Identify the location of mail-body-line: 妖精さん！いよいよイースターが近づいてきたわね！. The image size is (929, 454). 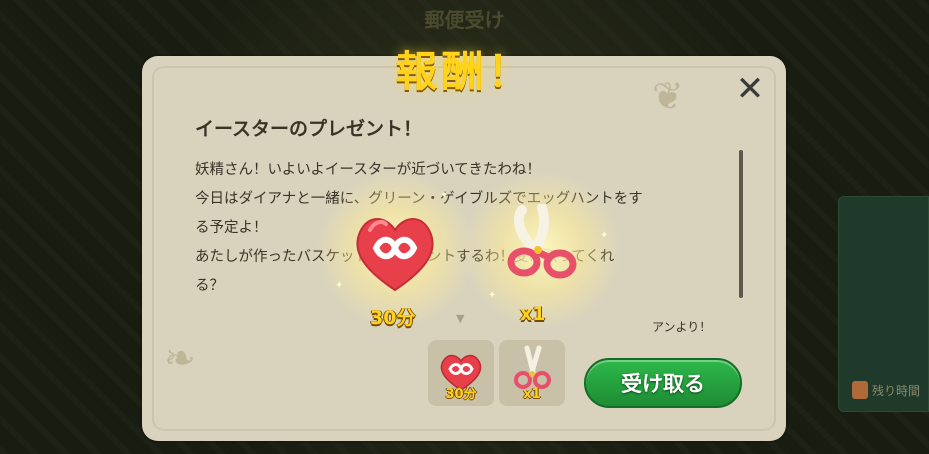
(368, 170).